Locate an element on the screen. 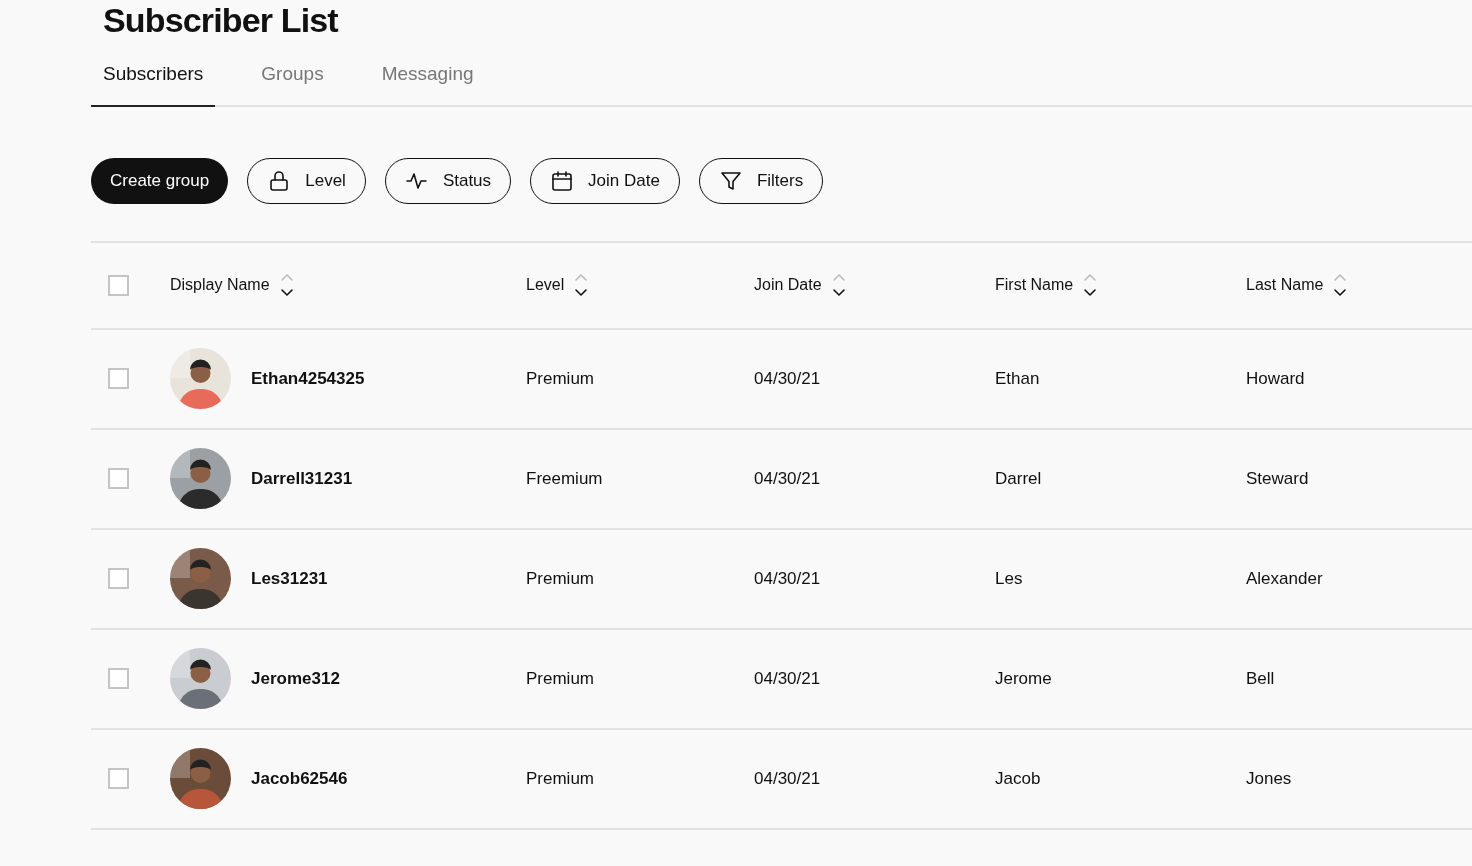  table-cell-text: Jerome is located at coordinates (1024, 678).